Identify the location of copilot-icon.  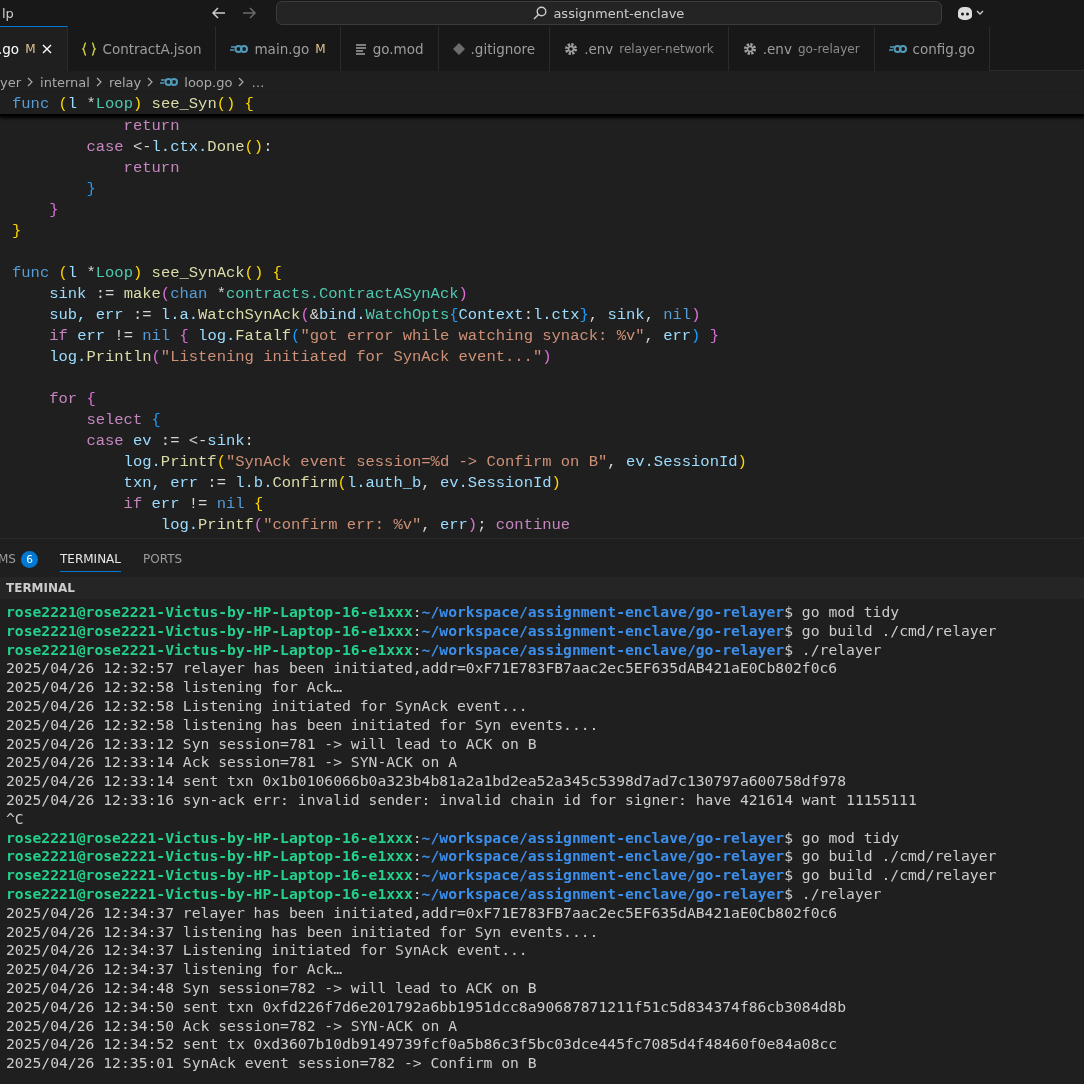
(970, 13).